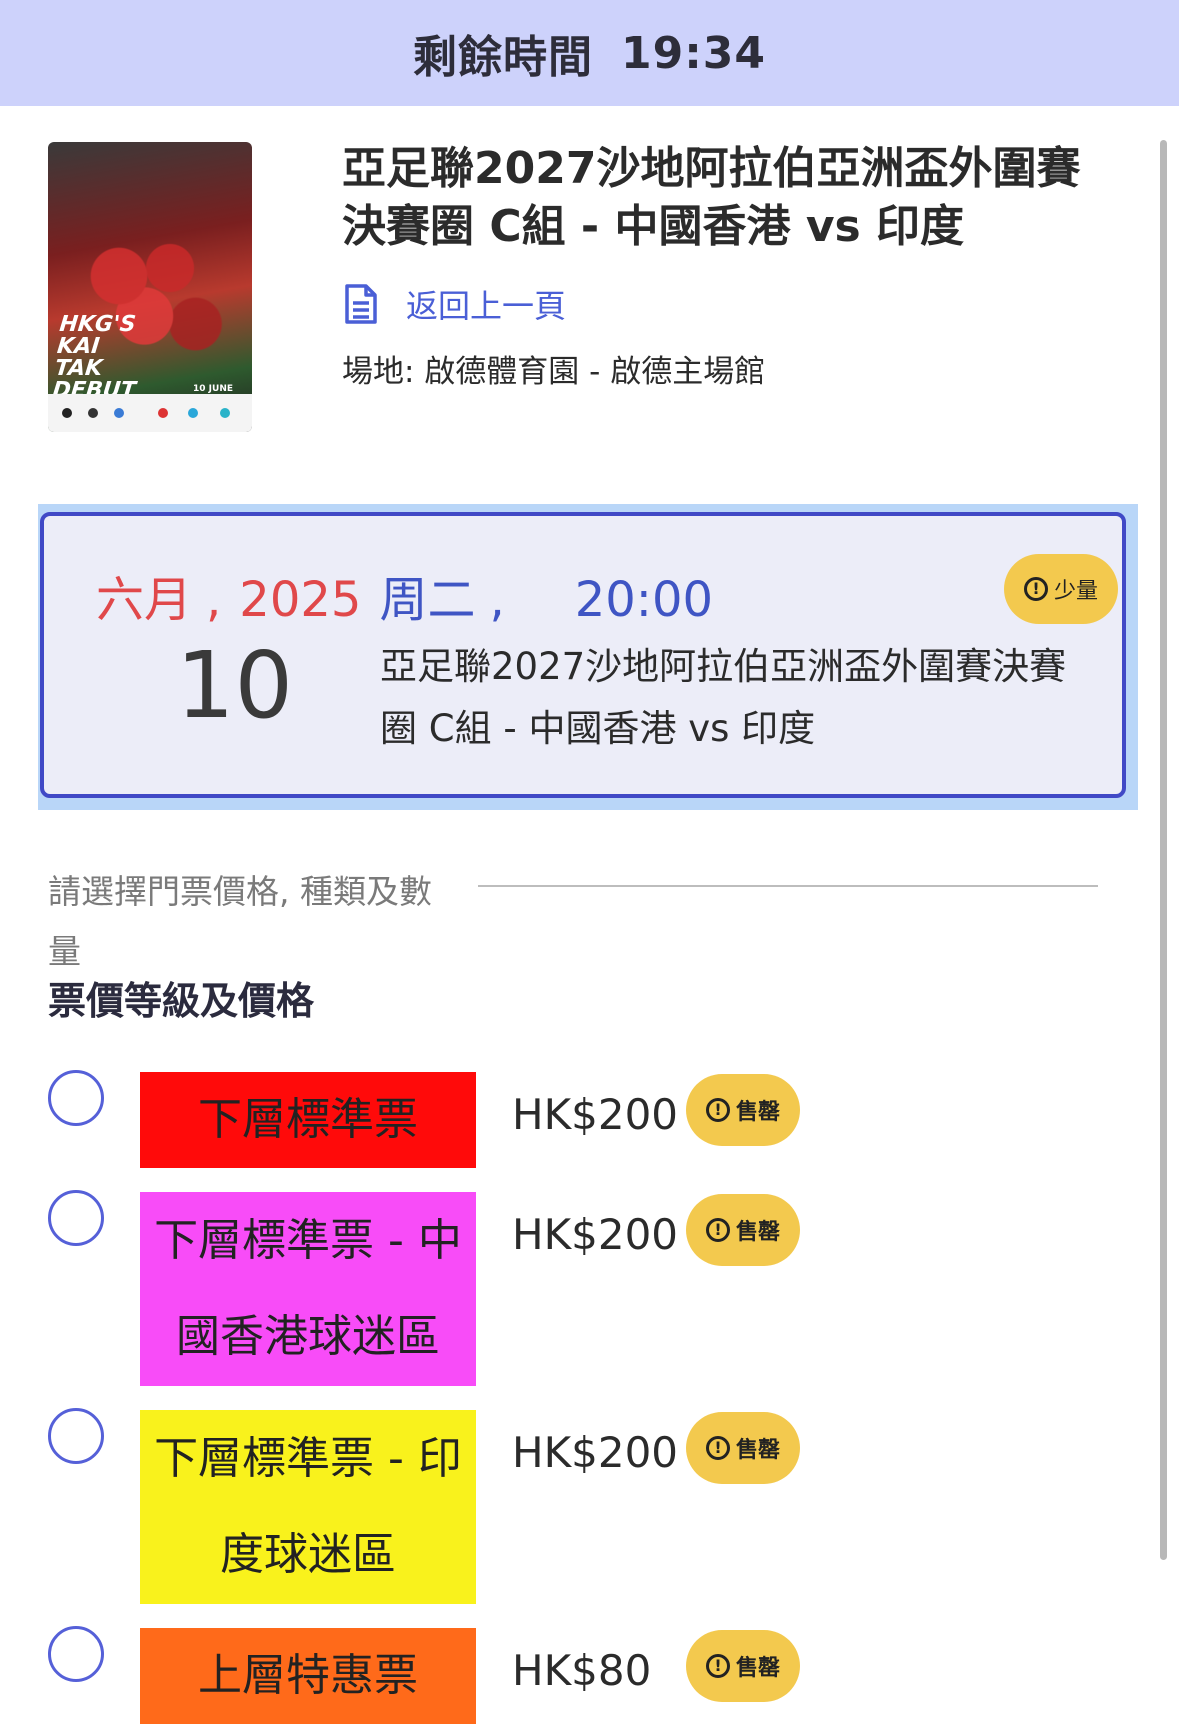  What do you see at coordinates (308, 1507) in the screenshot?
I see `tier-label: 下層標準票 - 印度球迷區` at bounding box center [308, 1507].